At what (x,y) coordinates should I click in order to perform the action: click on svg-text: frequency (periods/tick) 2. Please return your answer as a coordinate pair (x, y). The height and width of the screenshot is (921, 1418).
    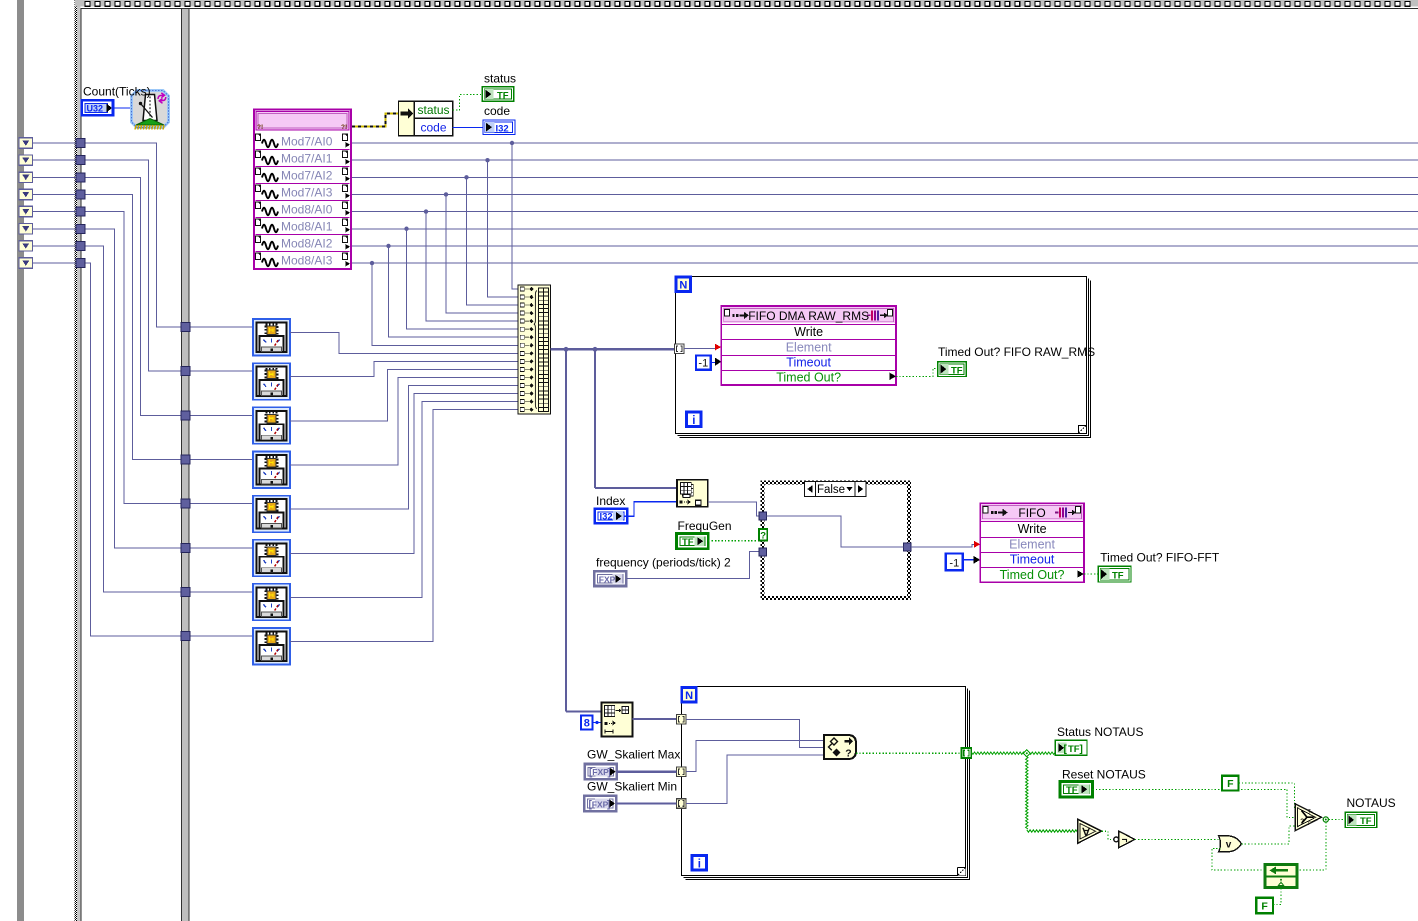
    Looking at the image, I should click on (663, 563).